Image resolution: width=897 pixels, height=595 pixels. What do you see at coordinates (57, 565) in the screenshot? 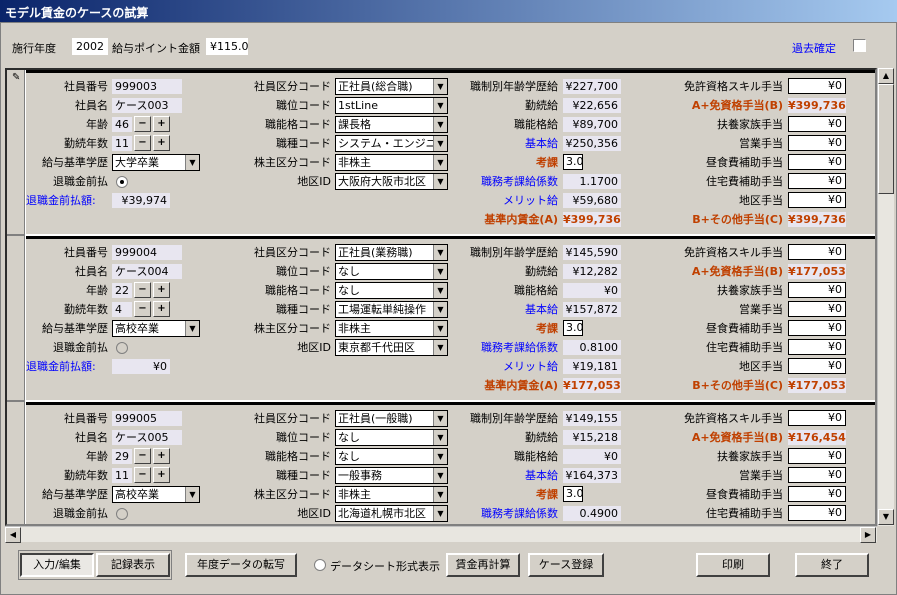
I see `input-edit-button: 入力/編集` at bounding box center [57, 565].